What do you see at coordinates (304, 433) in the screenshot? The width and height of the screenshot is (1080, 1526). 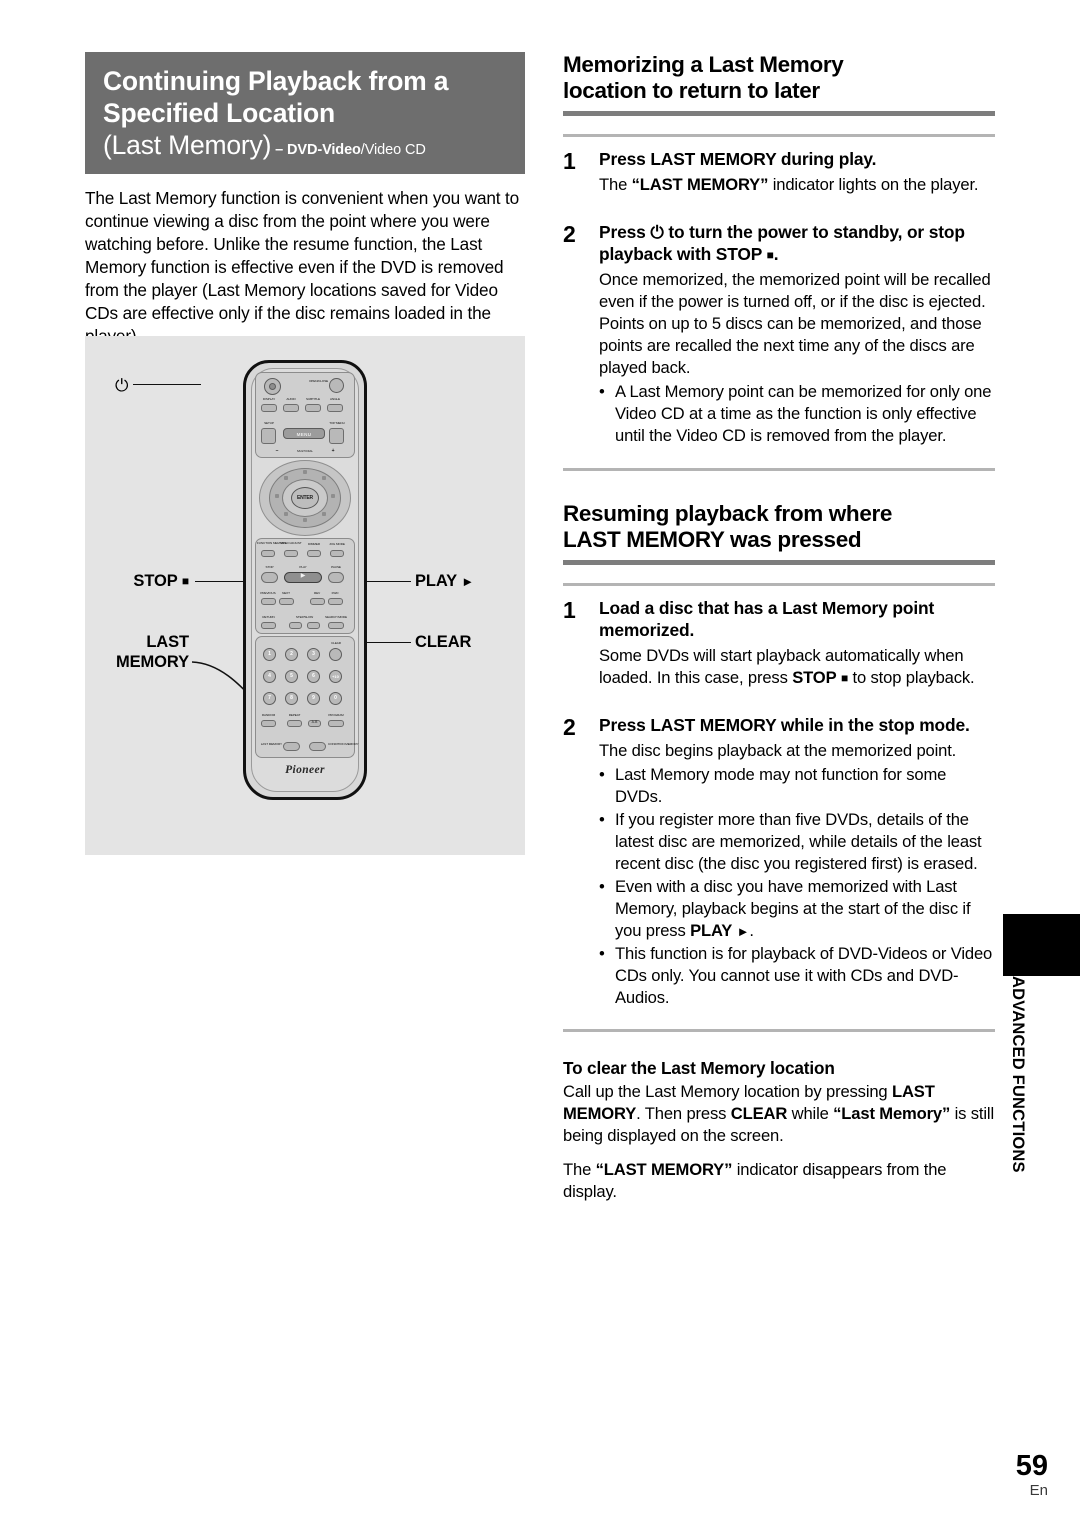 I see `remote-menu-button: MENU` at bounding box center [304, 433].